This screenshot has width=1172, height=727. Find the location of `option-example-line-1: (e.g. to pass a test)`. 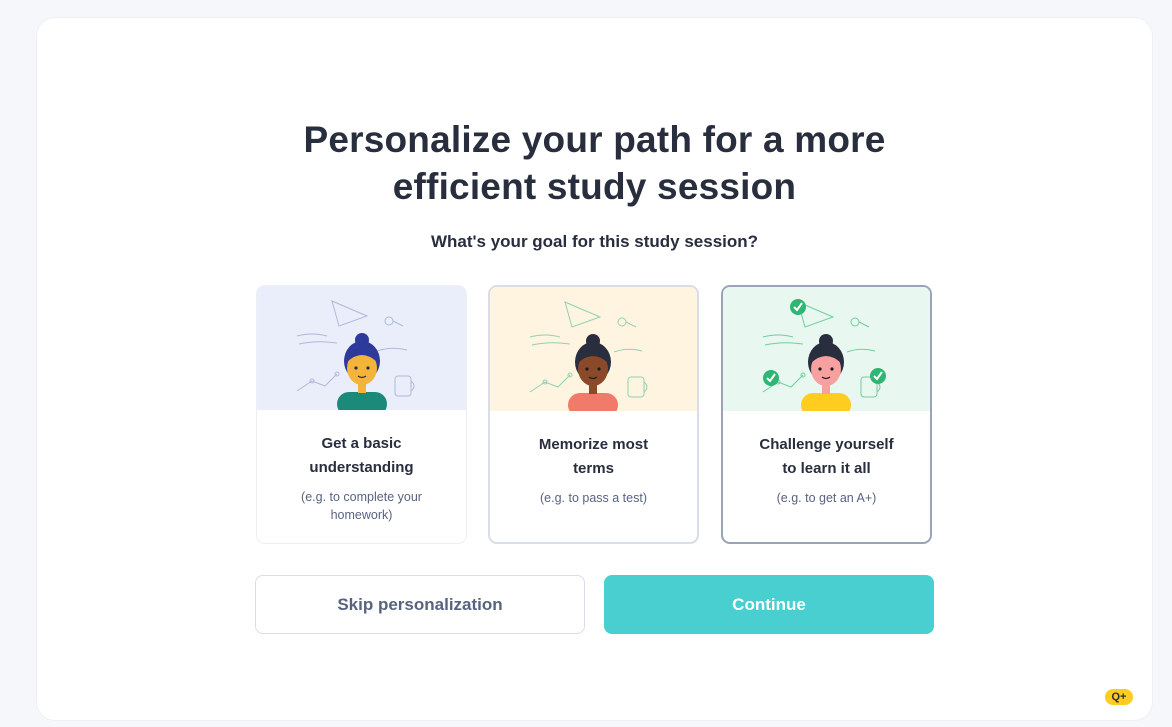

option-example-line-1: (e.g. to pass a test) is located at coordinates (593, 498).